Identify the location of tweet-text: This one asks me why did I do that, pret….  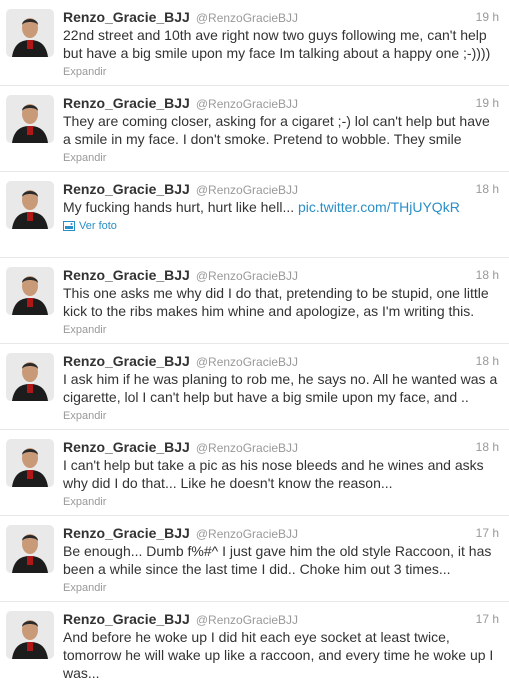
(276, 302).